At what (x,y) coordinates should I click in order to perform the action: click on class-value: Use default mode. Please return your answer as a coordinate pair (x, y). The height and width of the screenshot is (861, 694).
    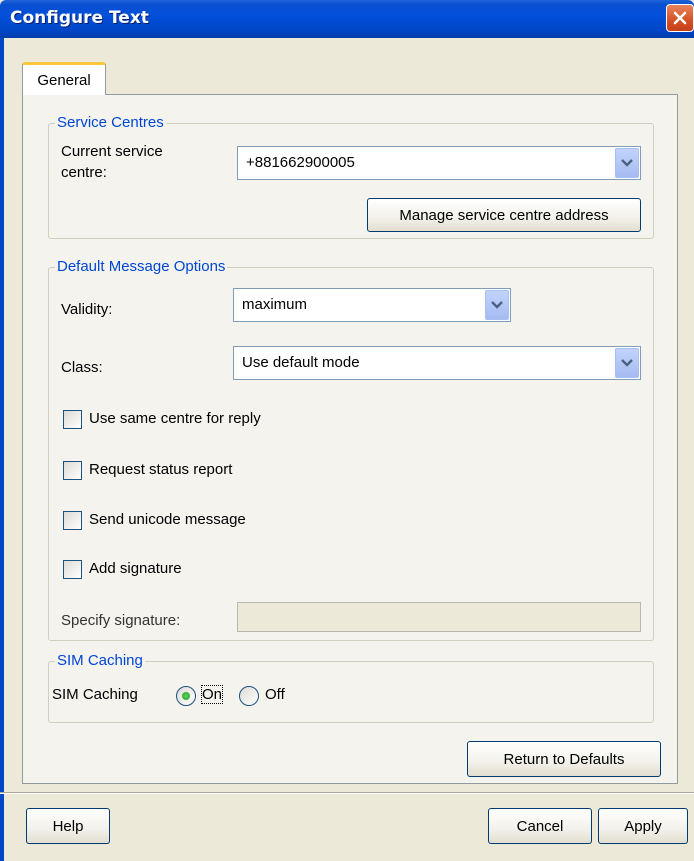
    Looking at the image, I should click on (301, 362).